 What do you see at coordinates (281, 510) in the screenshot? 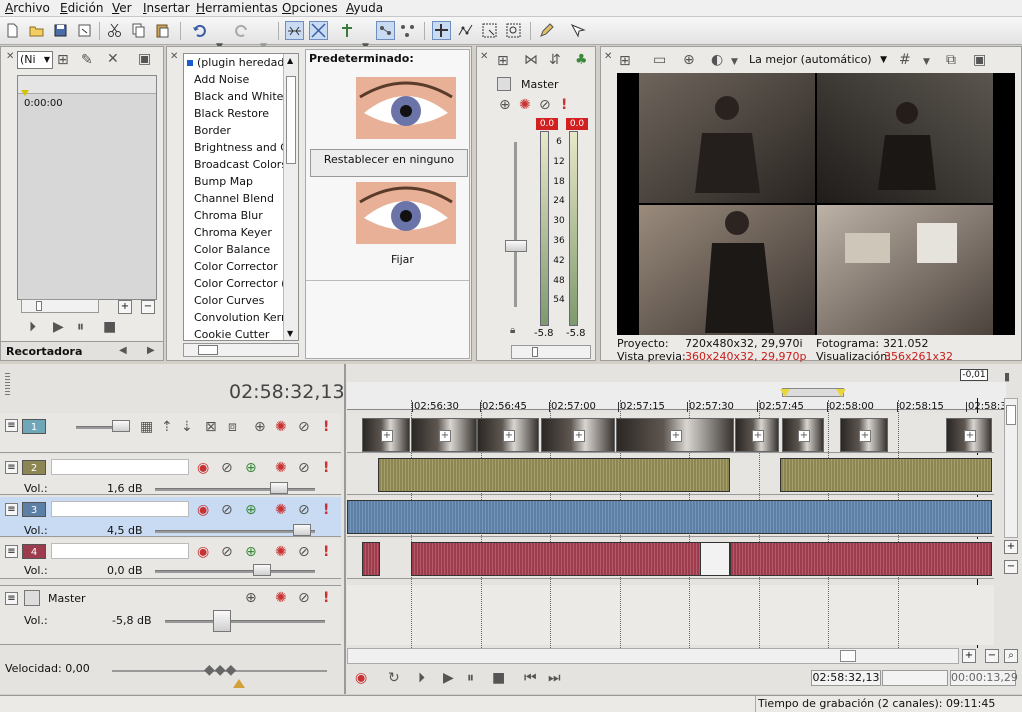
I see `track-3-fx-icon: ✺` at bounding box center [281, 510].